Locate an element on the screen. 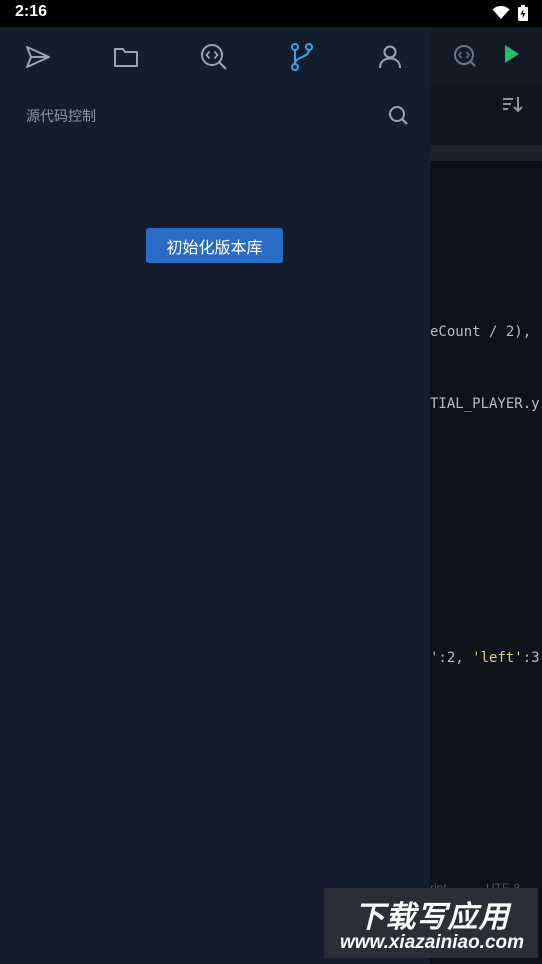 The height and width of the screenshot is (964, 542). watermark-title: 下载写应用 is located at coordinates (432, 917).